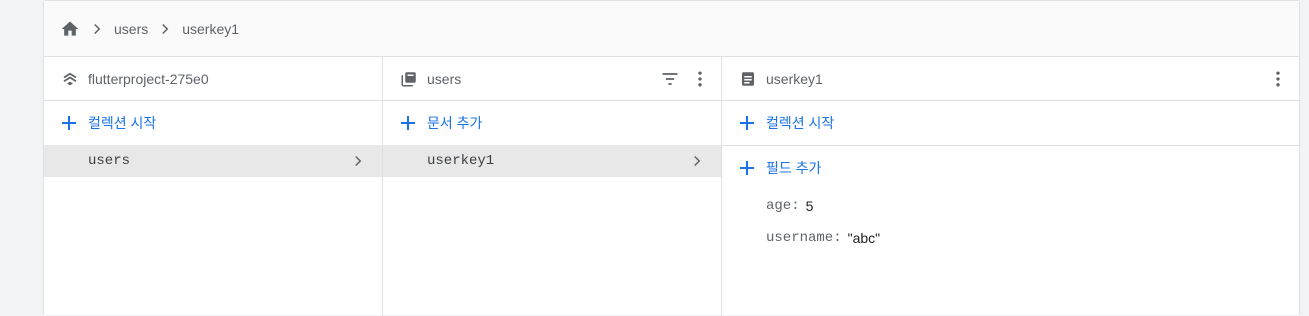  I want to click on start-collection-button: 컬렉션 시작, so click(213, 123).